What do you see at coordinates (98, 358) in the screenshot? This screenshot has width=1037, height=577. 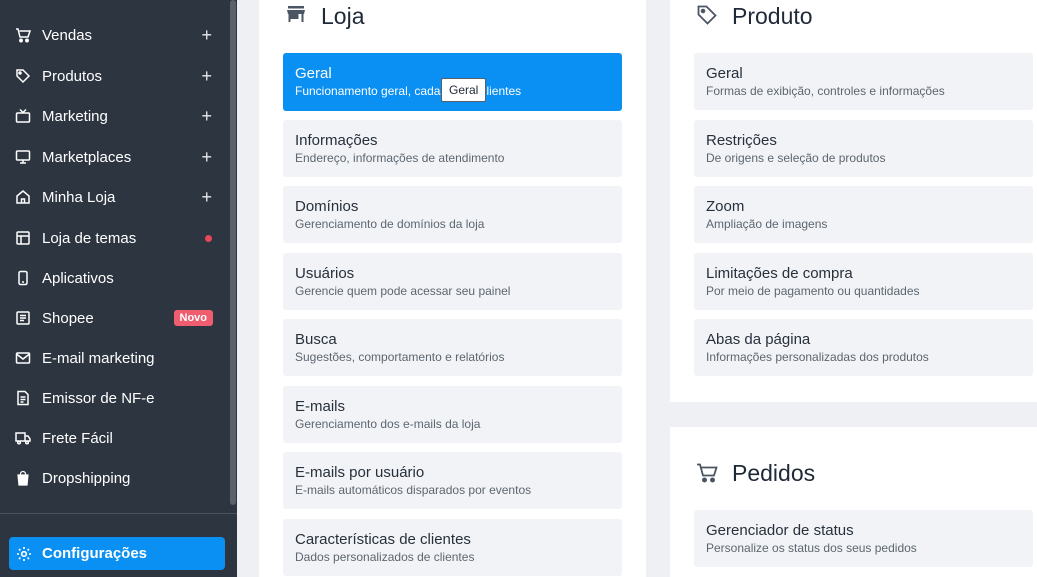 I see `sidebar-item-label: E-mail marketing` at bounding box center [98, 358].